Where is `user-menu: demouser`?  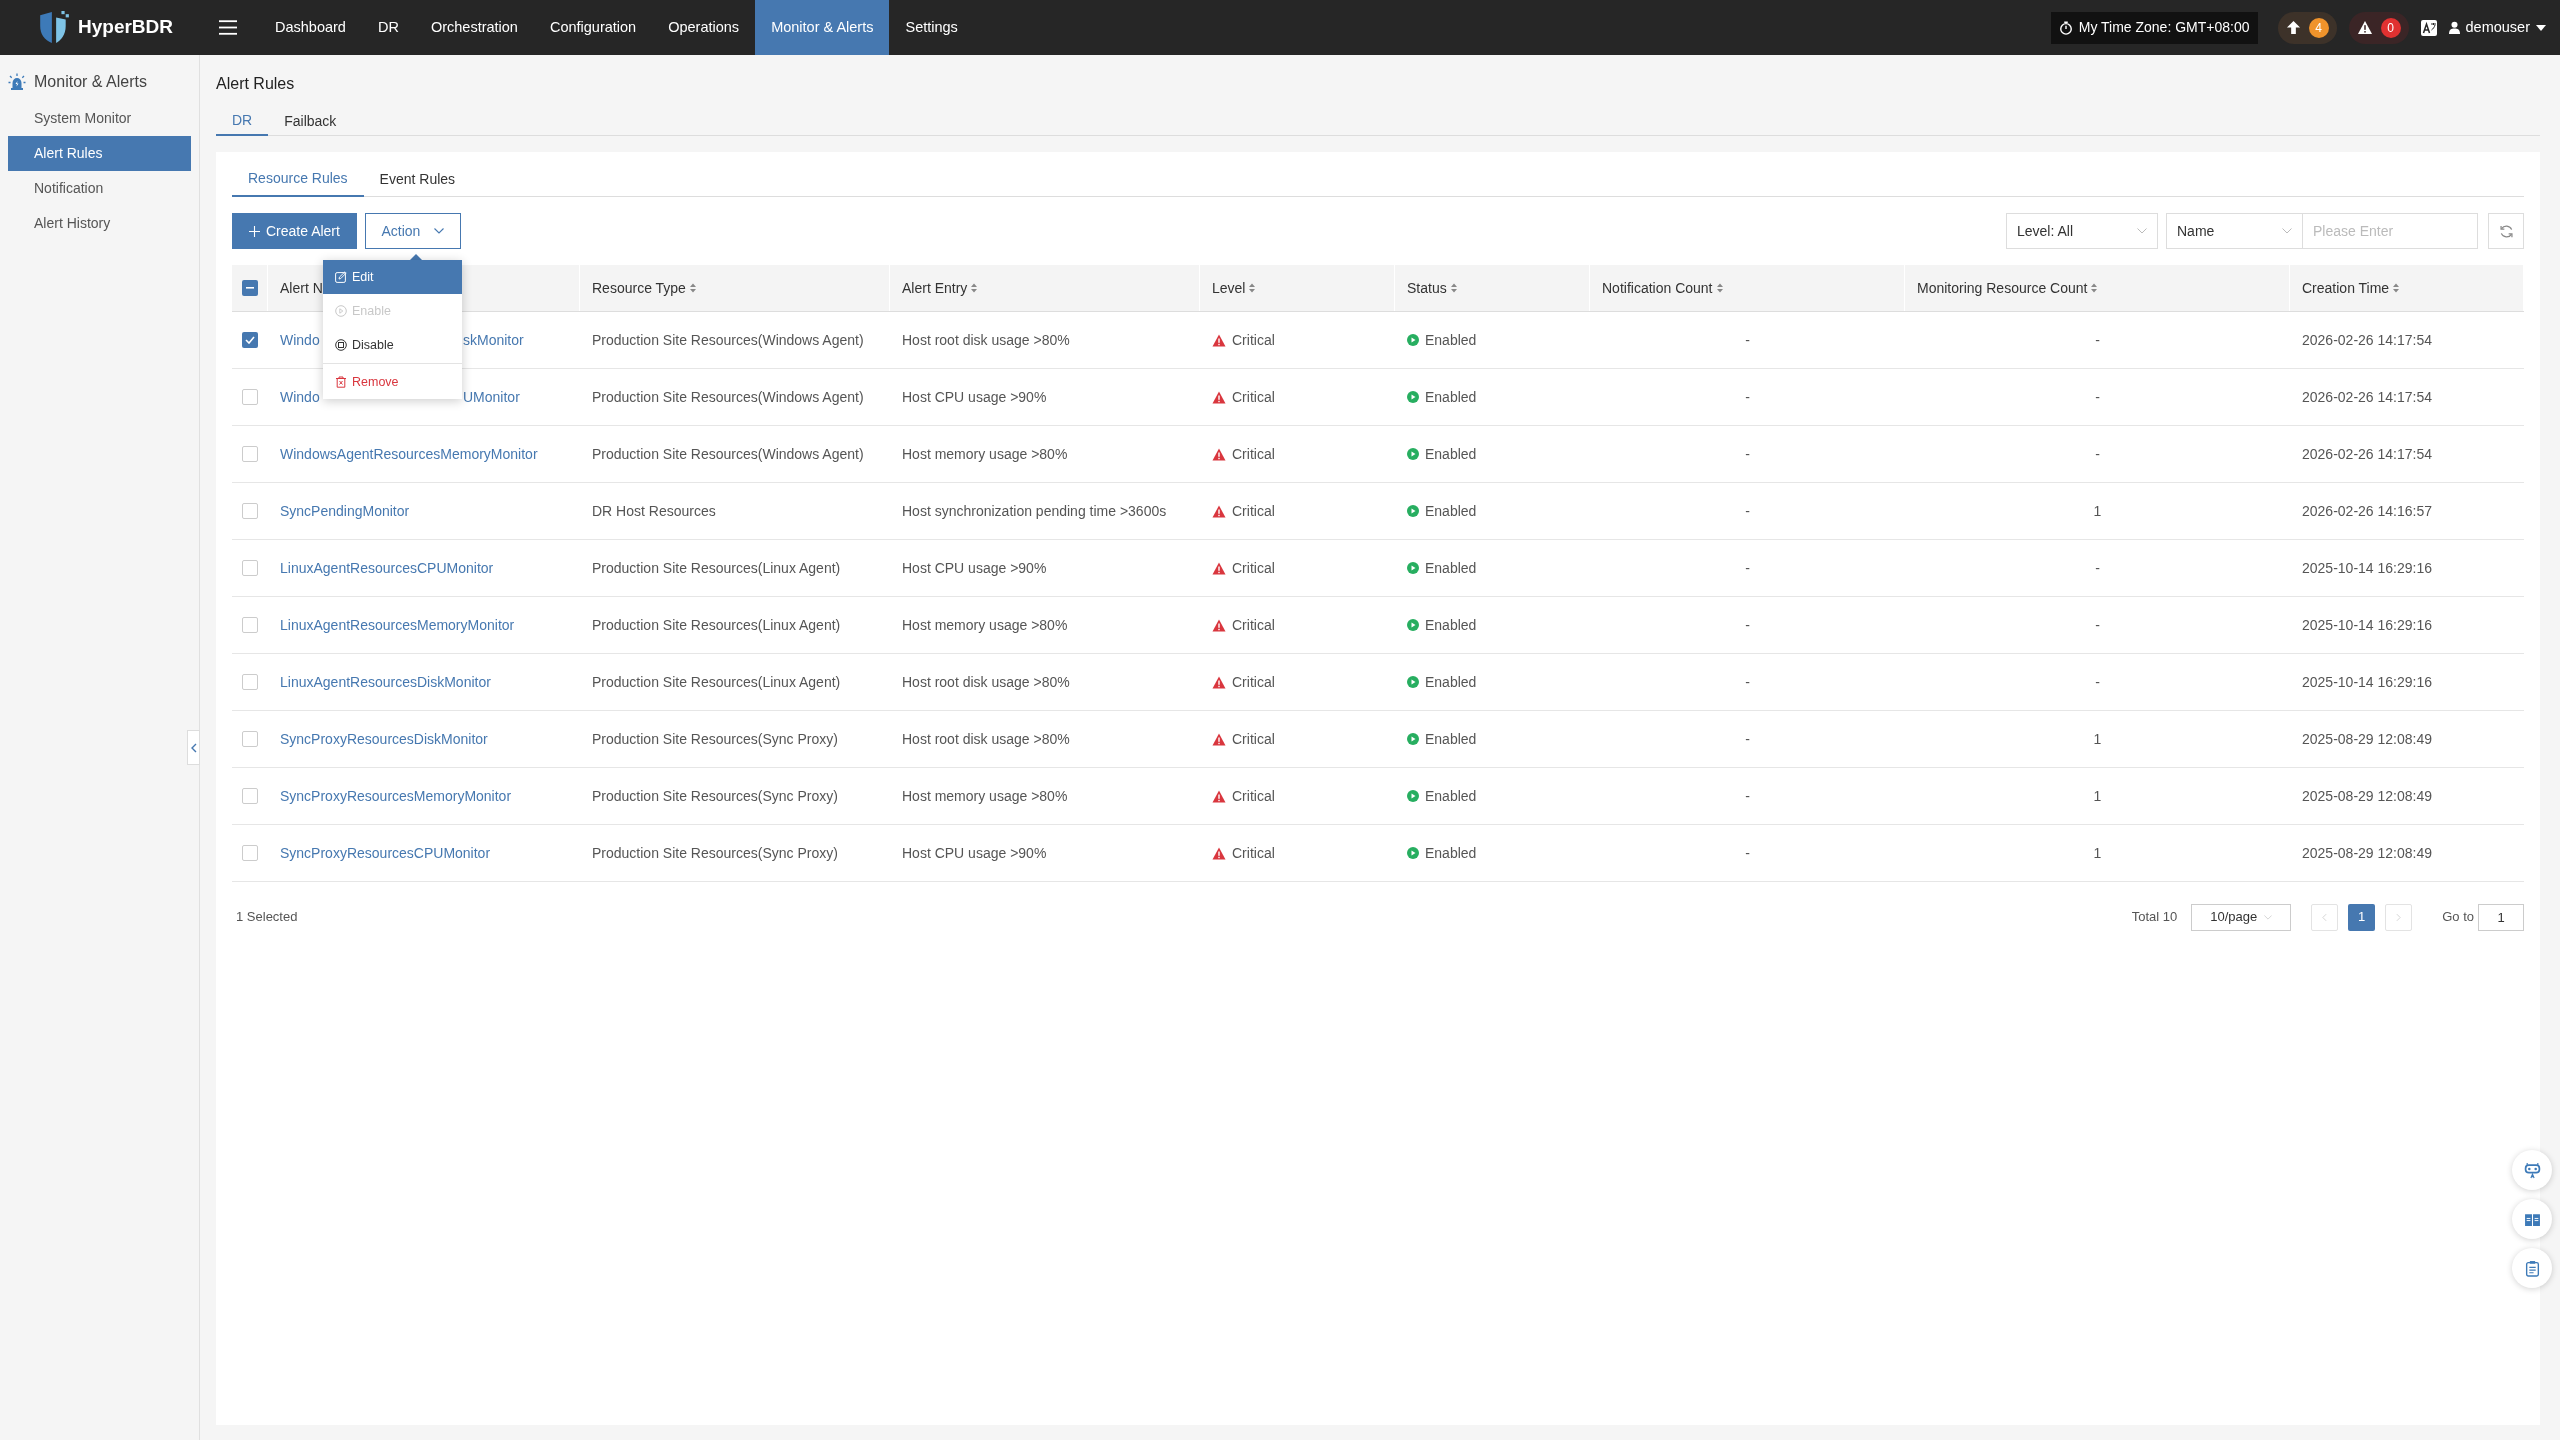
user-menu: demouser is located at coordinates (2497, 27).